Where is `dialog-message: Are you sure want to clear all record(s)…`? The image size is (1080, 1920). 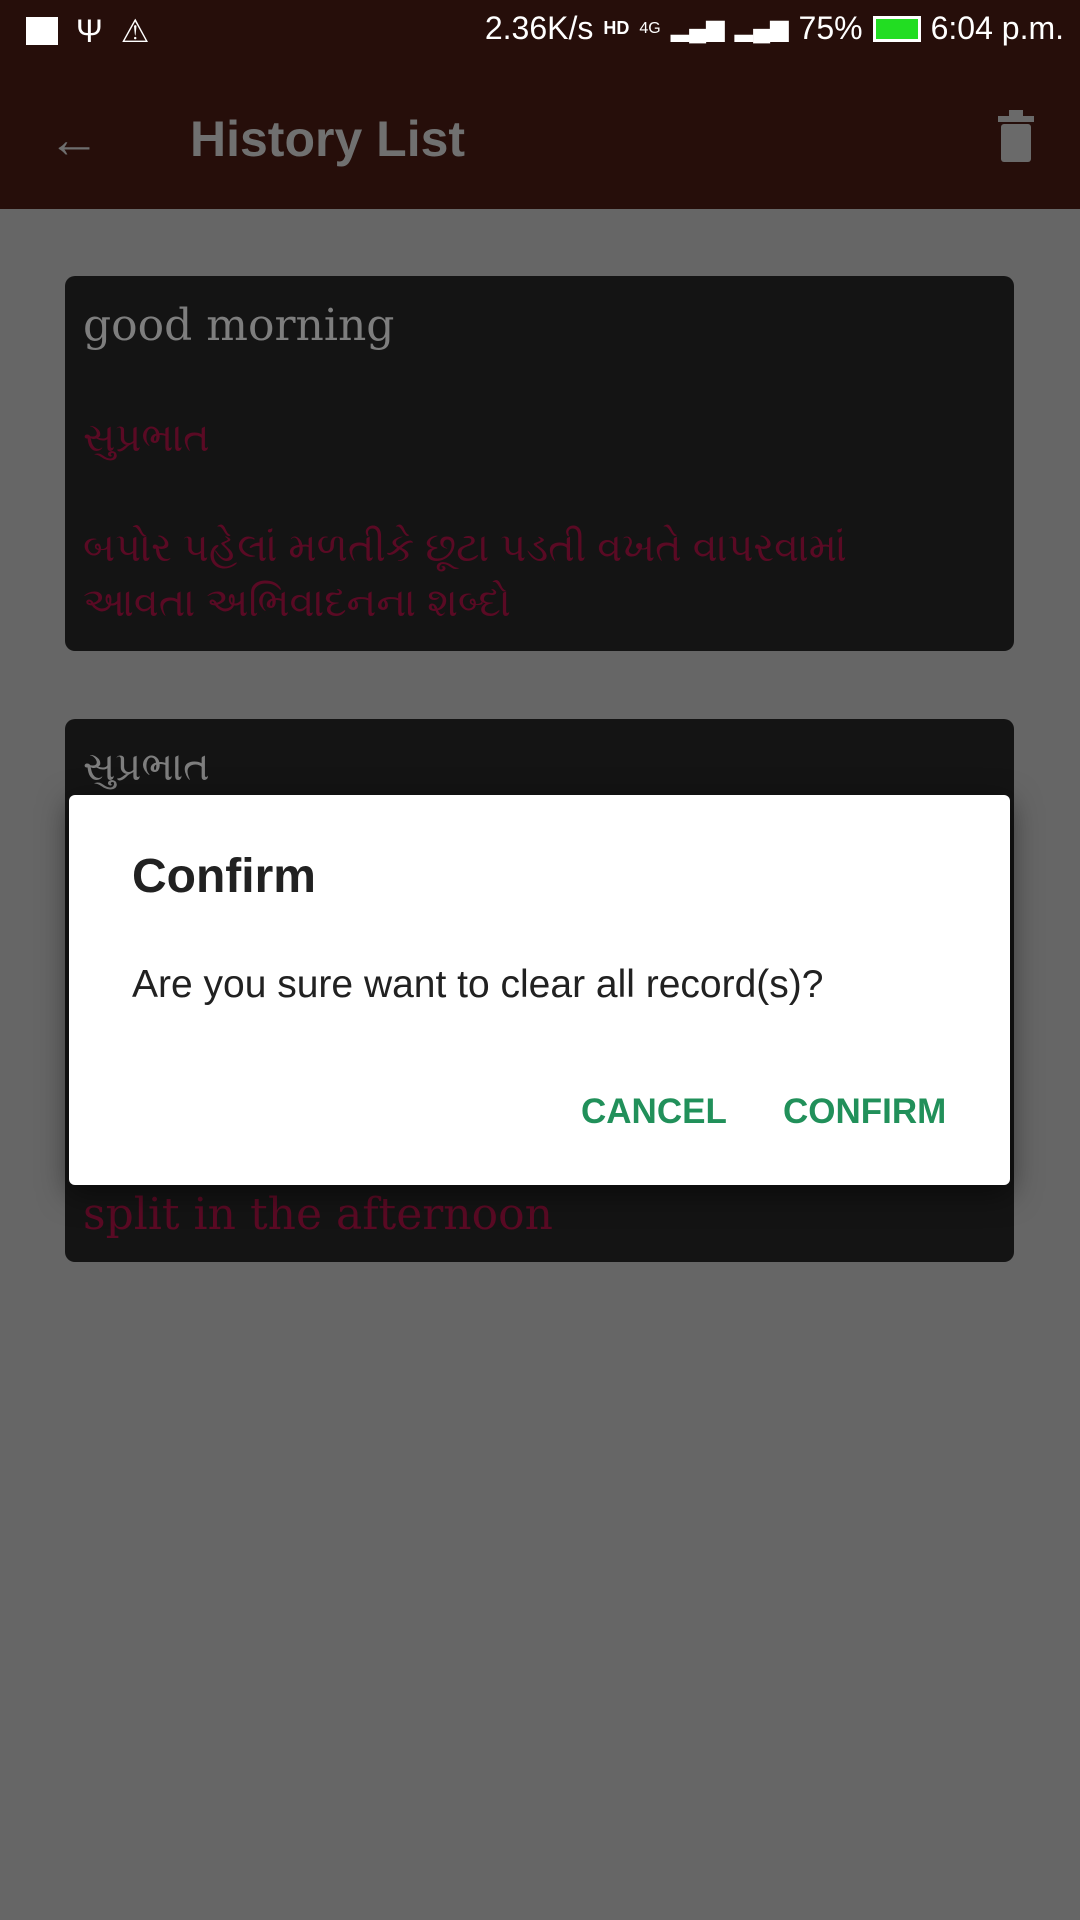
dialog-message: Are you sure want to clear all record(s)… is located at coordinates (478, 984).